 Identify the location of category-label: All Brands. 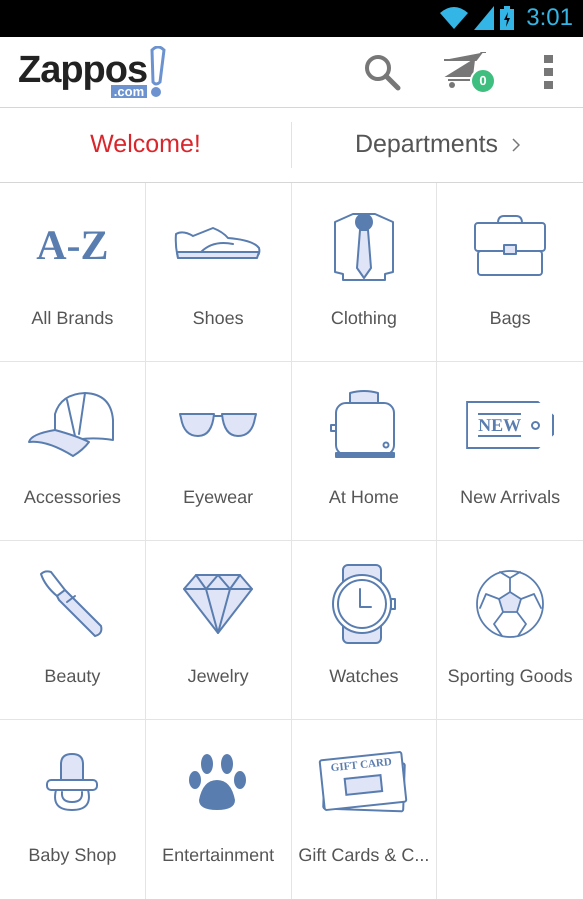
(72, 318).